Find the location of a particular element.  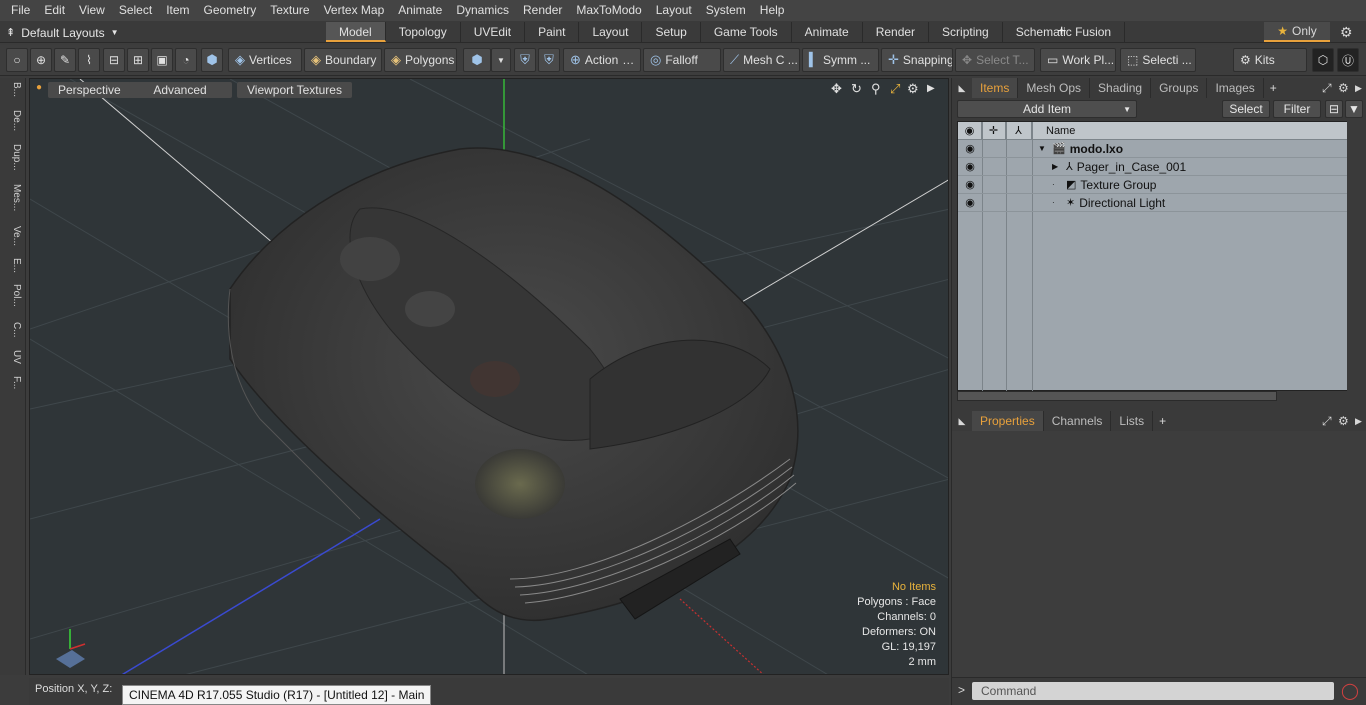

menu-geometry: Geometry is located at coordinates (230, 10).